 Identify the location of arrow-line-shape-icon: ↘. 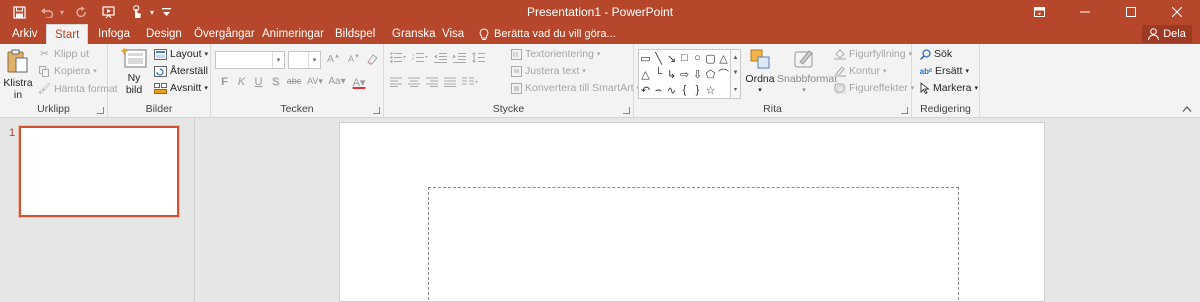
(671, 58).